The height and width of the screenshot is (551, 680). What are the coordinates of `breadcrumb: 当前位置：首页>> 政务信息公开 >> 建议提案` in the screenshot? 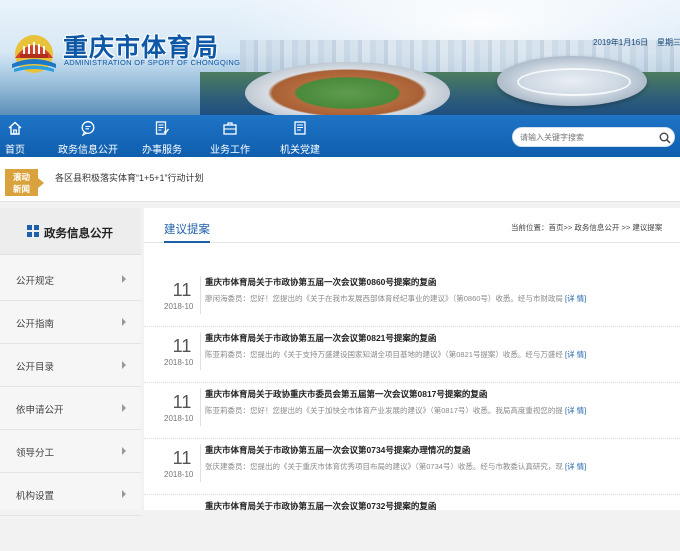 It's located at (586, 227).